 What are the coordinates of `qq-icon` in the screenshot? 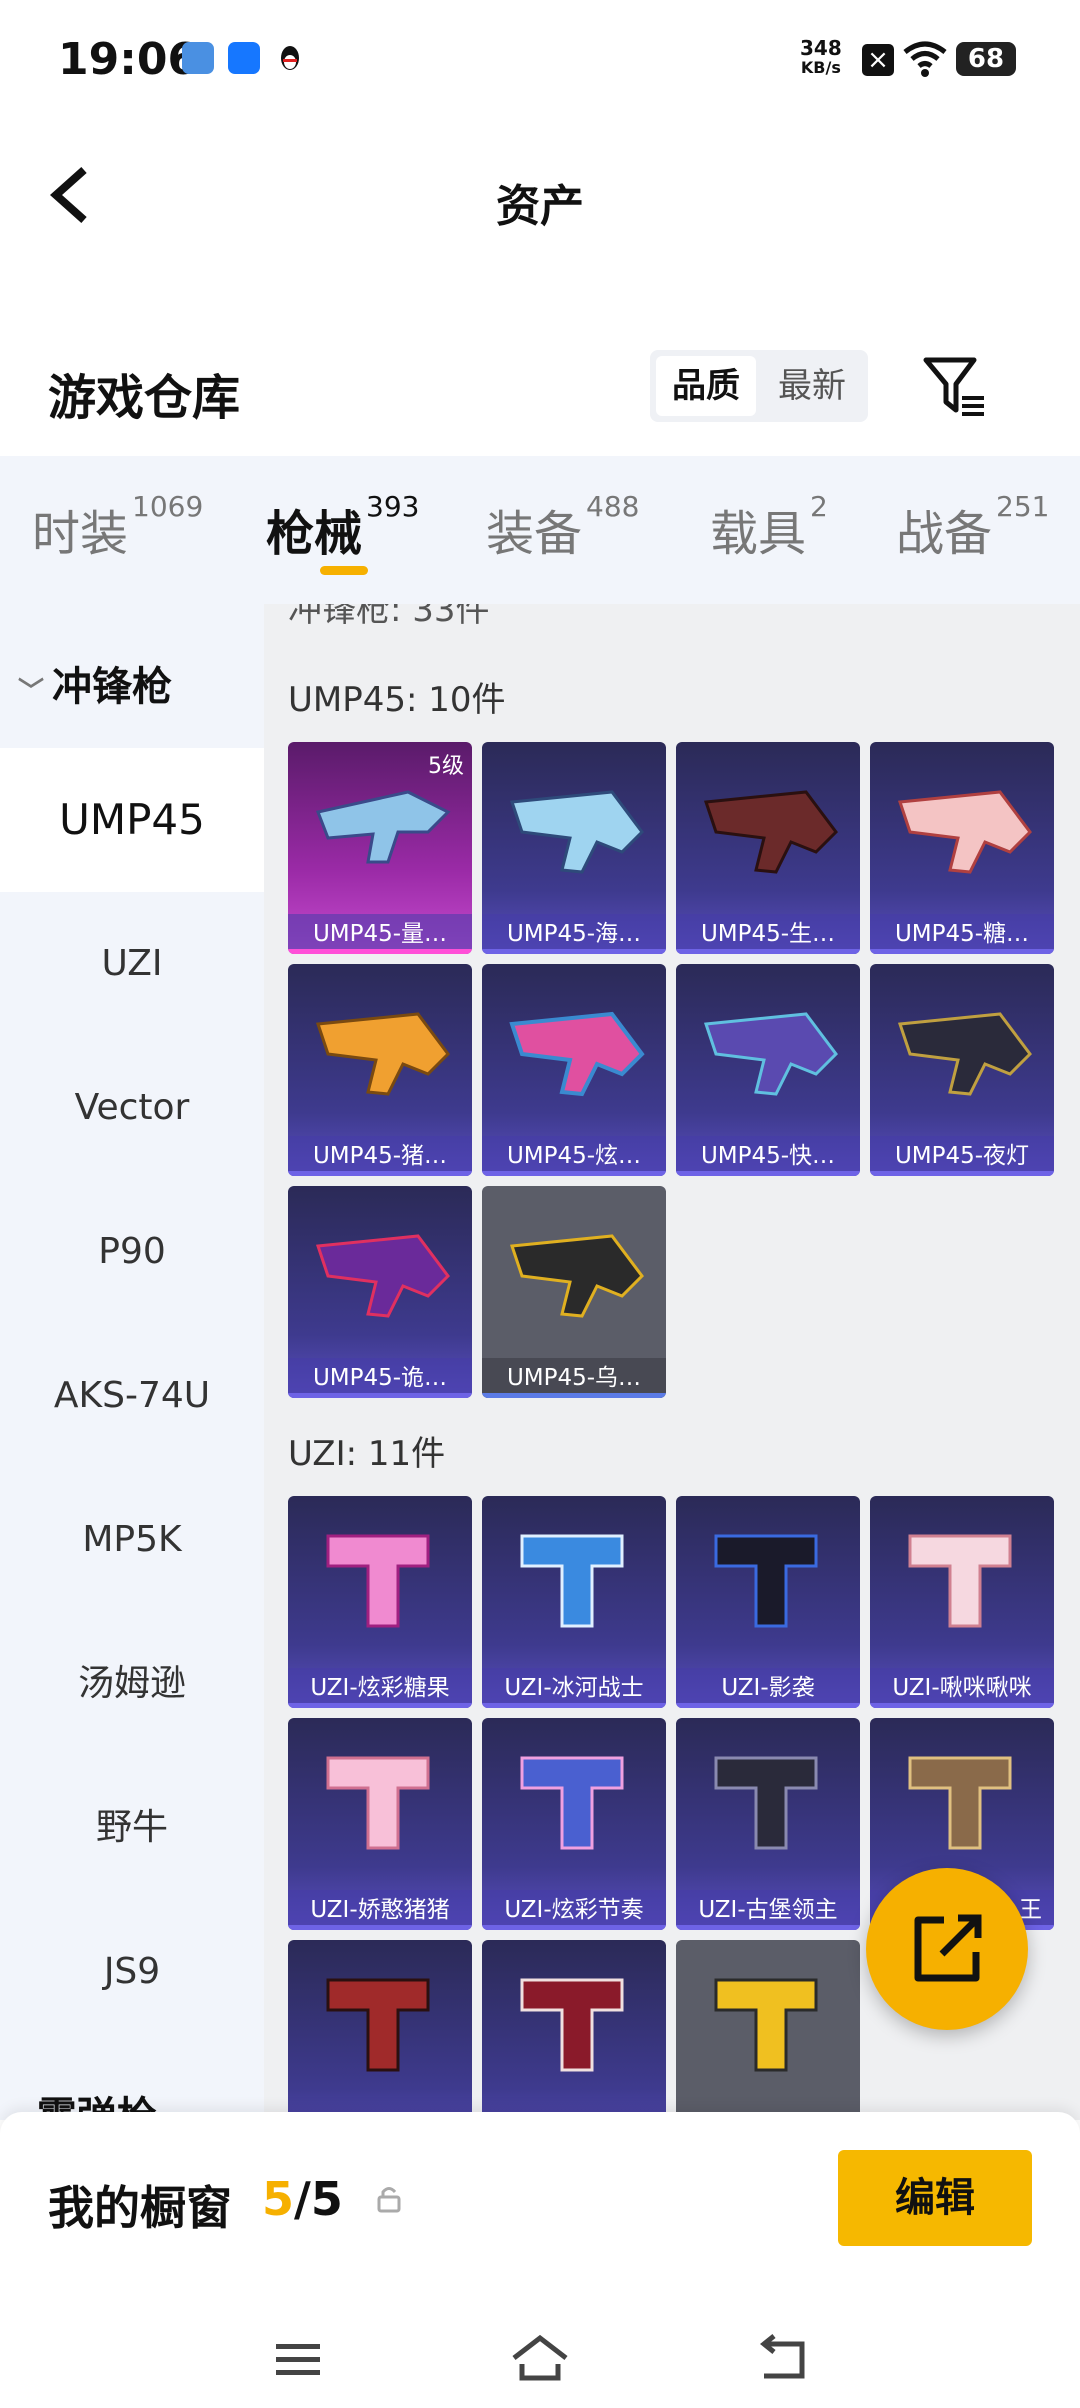 It's located at (290, 58).